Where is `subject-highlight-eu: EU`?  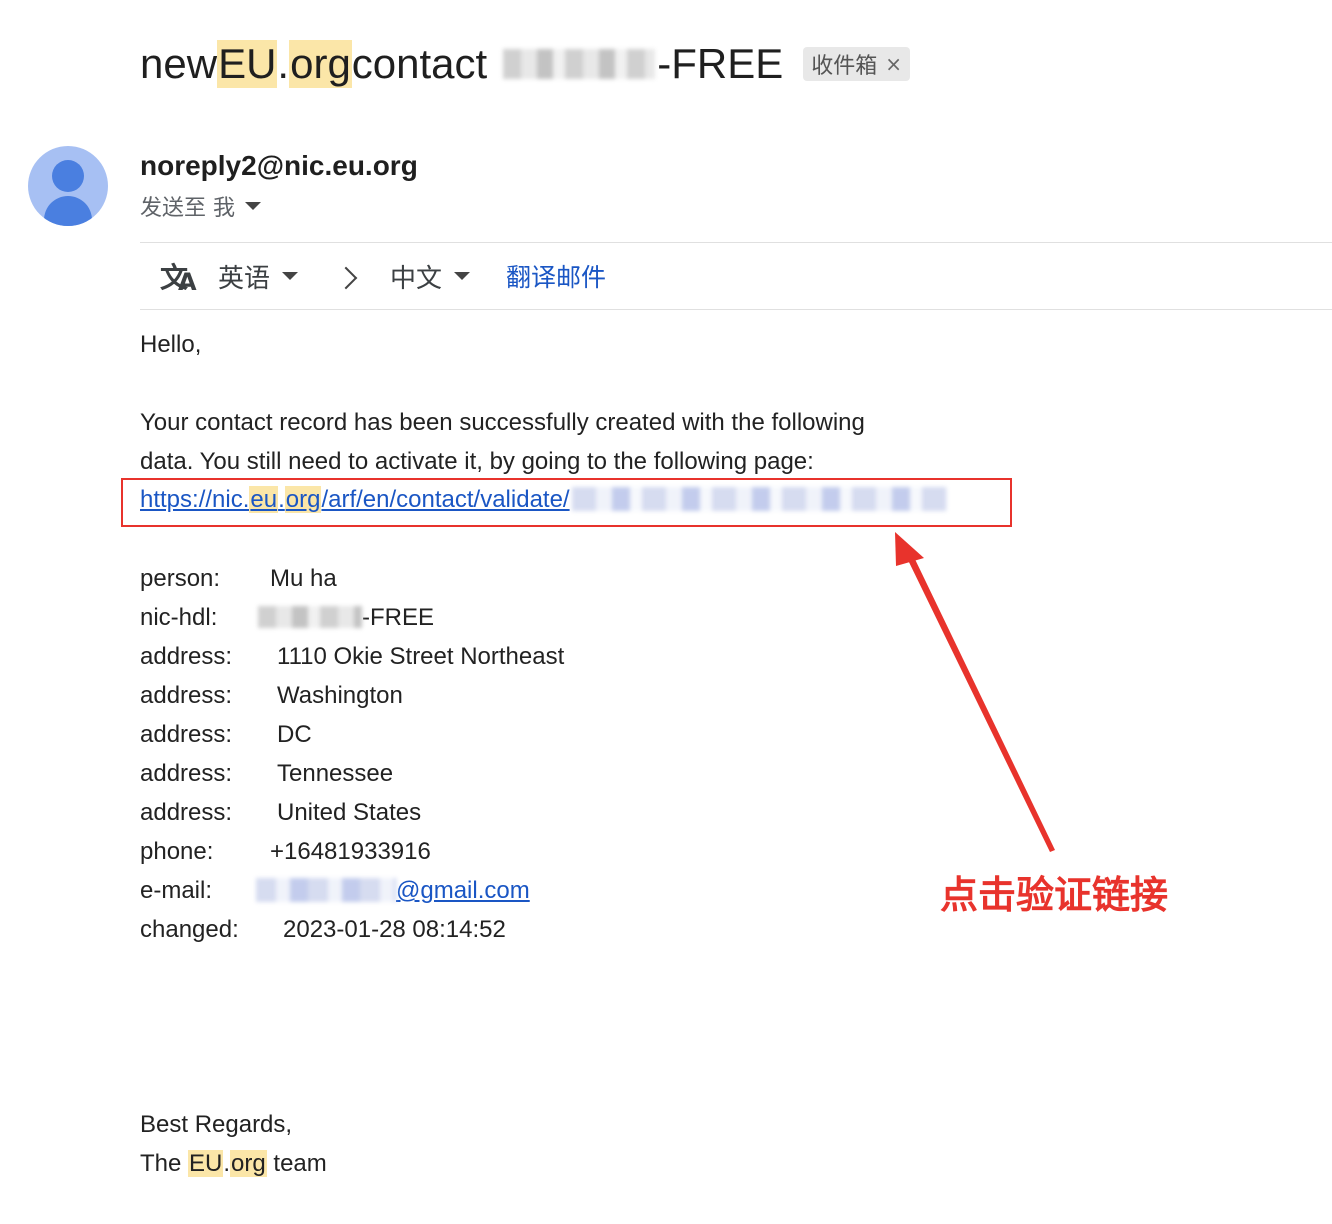 subject-highlight-eu: EU is located at coordinates (247, 64).